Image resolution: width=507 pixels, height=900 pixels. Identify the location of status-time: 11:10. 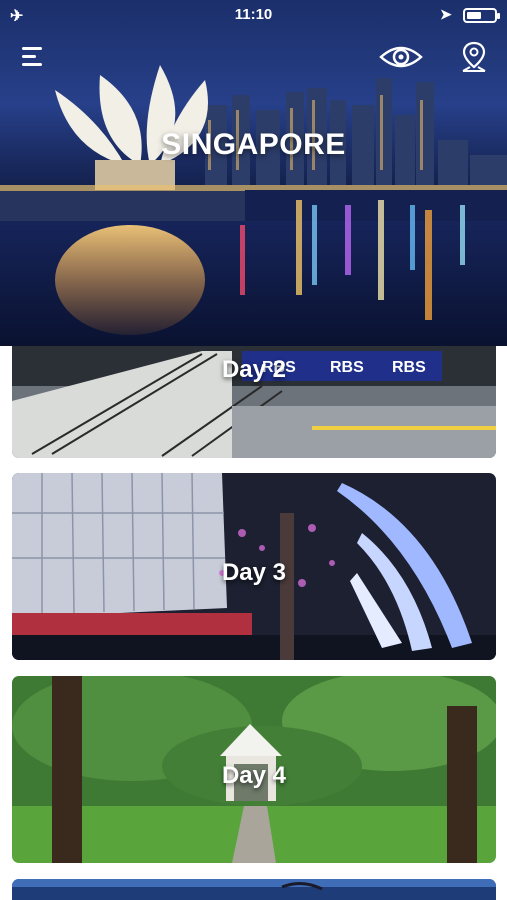
(253, 14).